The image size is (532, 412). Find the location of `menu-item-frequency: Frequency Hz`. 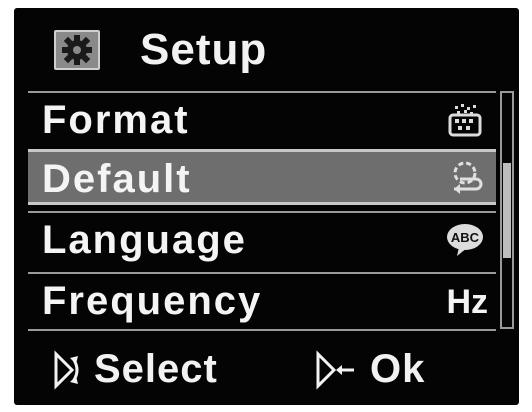

menu-item-frequency: Frequency Hz is located at coordinates (262, 300).